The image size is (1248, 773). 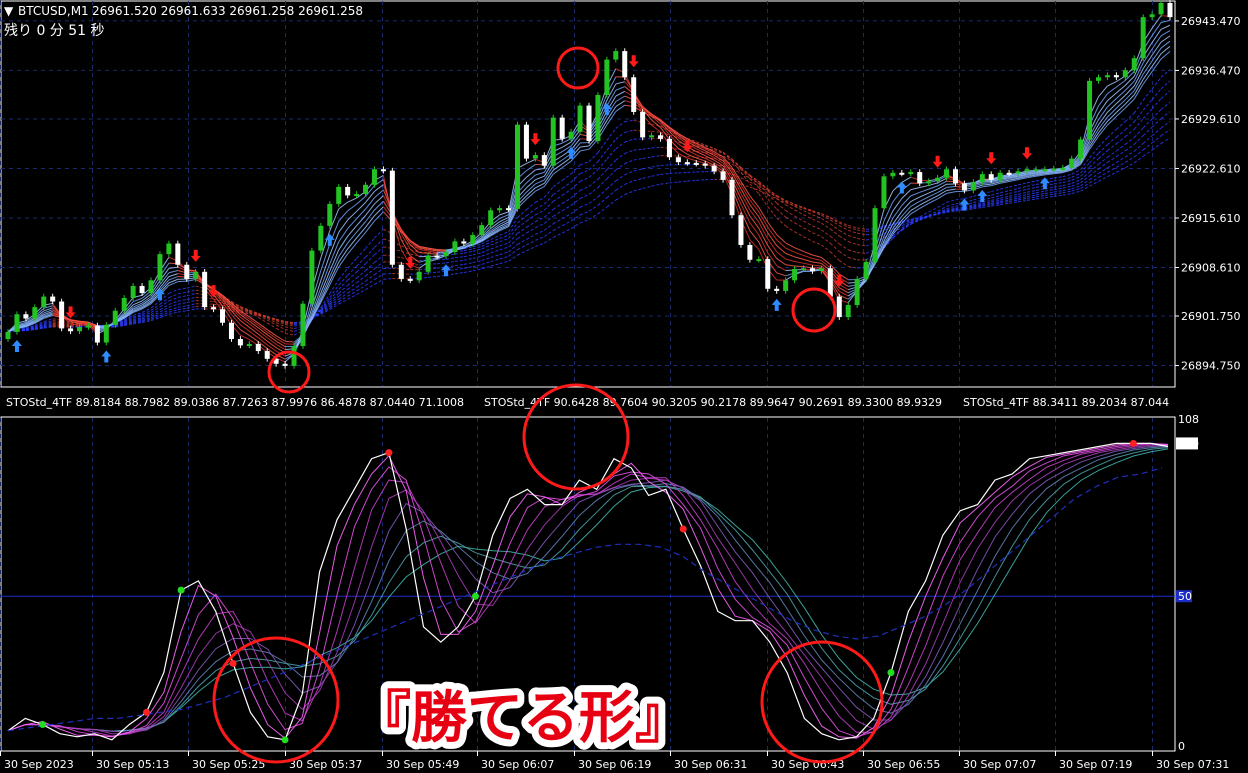 I want to click on x-tick-label: 30 Sep 05:37, so click(x=325, y=764).